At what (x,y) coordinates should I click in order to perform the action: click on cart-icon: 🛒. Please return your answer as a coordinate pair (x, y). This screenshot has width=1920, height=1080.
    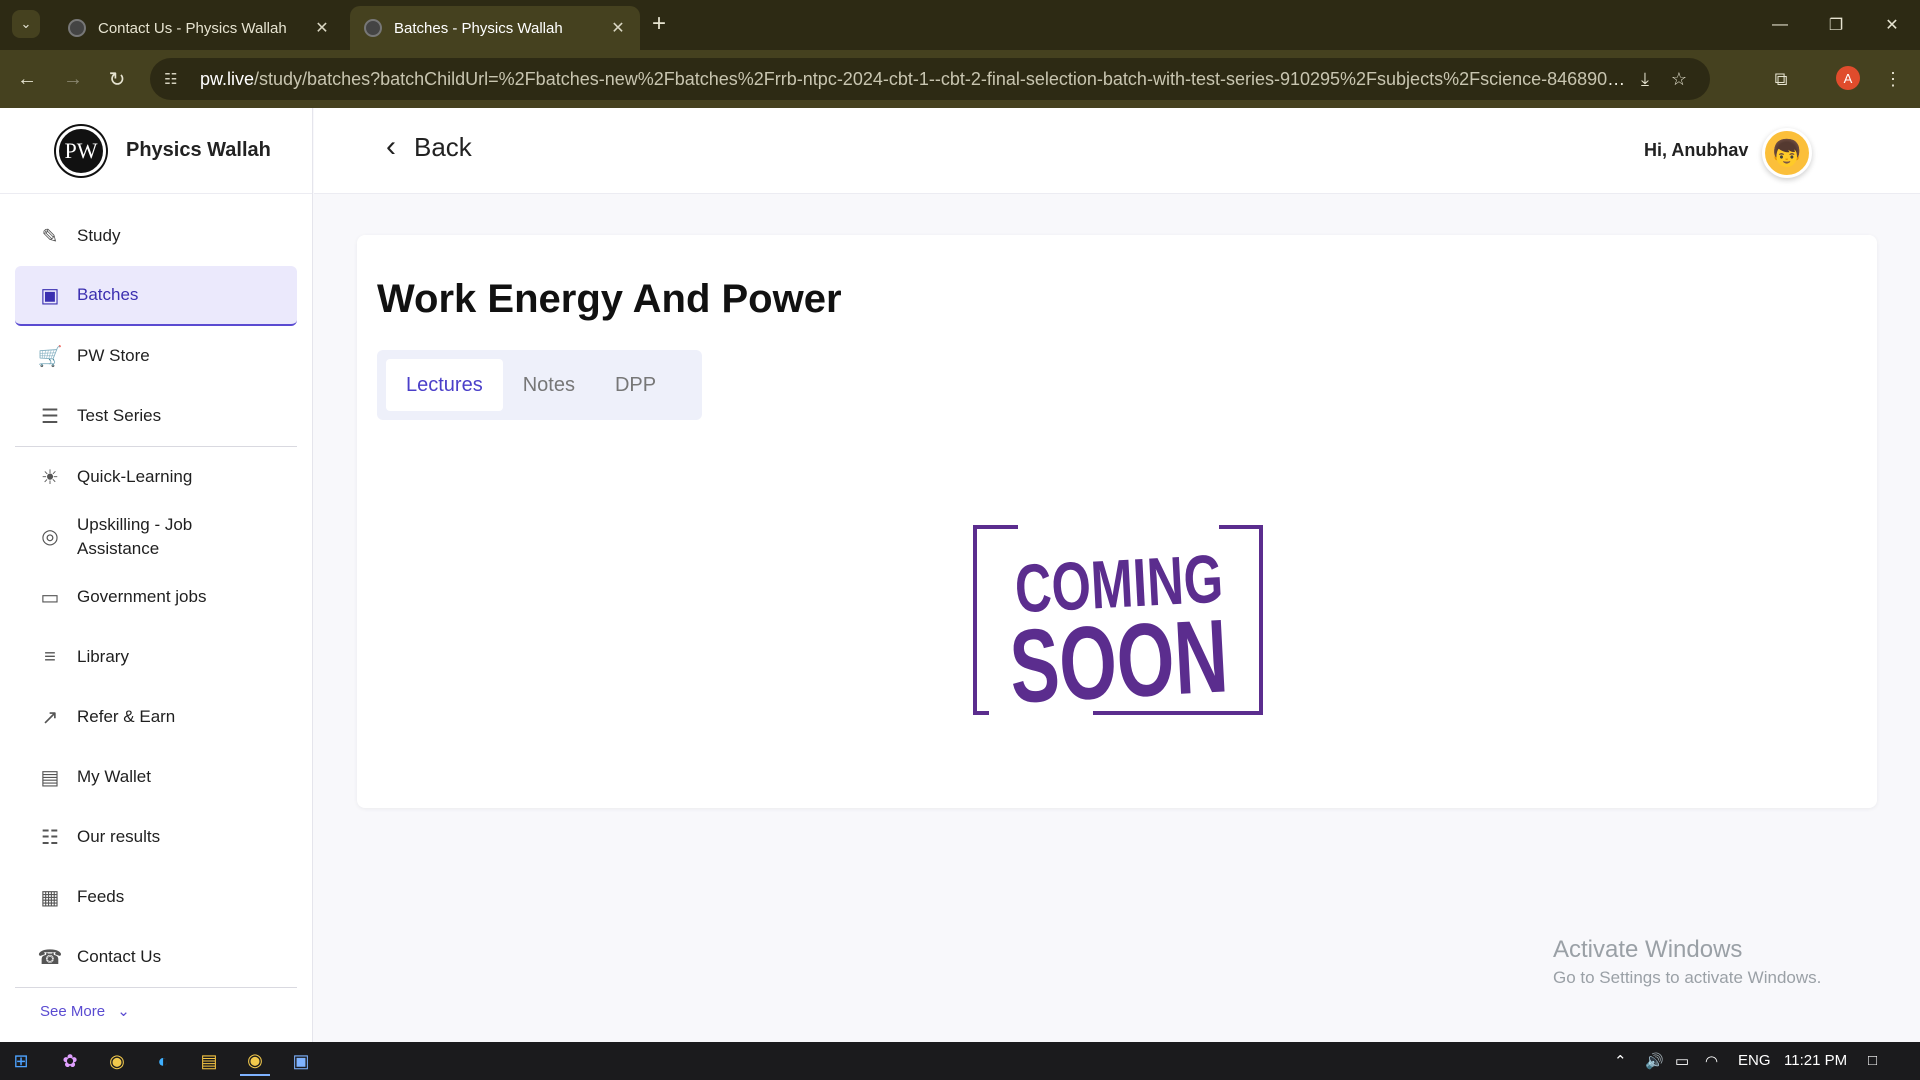
    Looking at the image, I should click on (50, 356).